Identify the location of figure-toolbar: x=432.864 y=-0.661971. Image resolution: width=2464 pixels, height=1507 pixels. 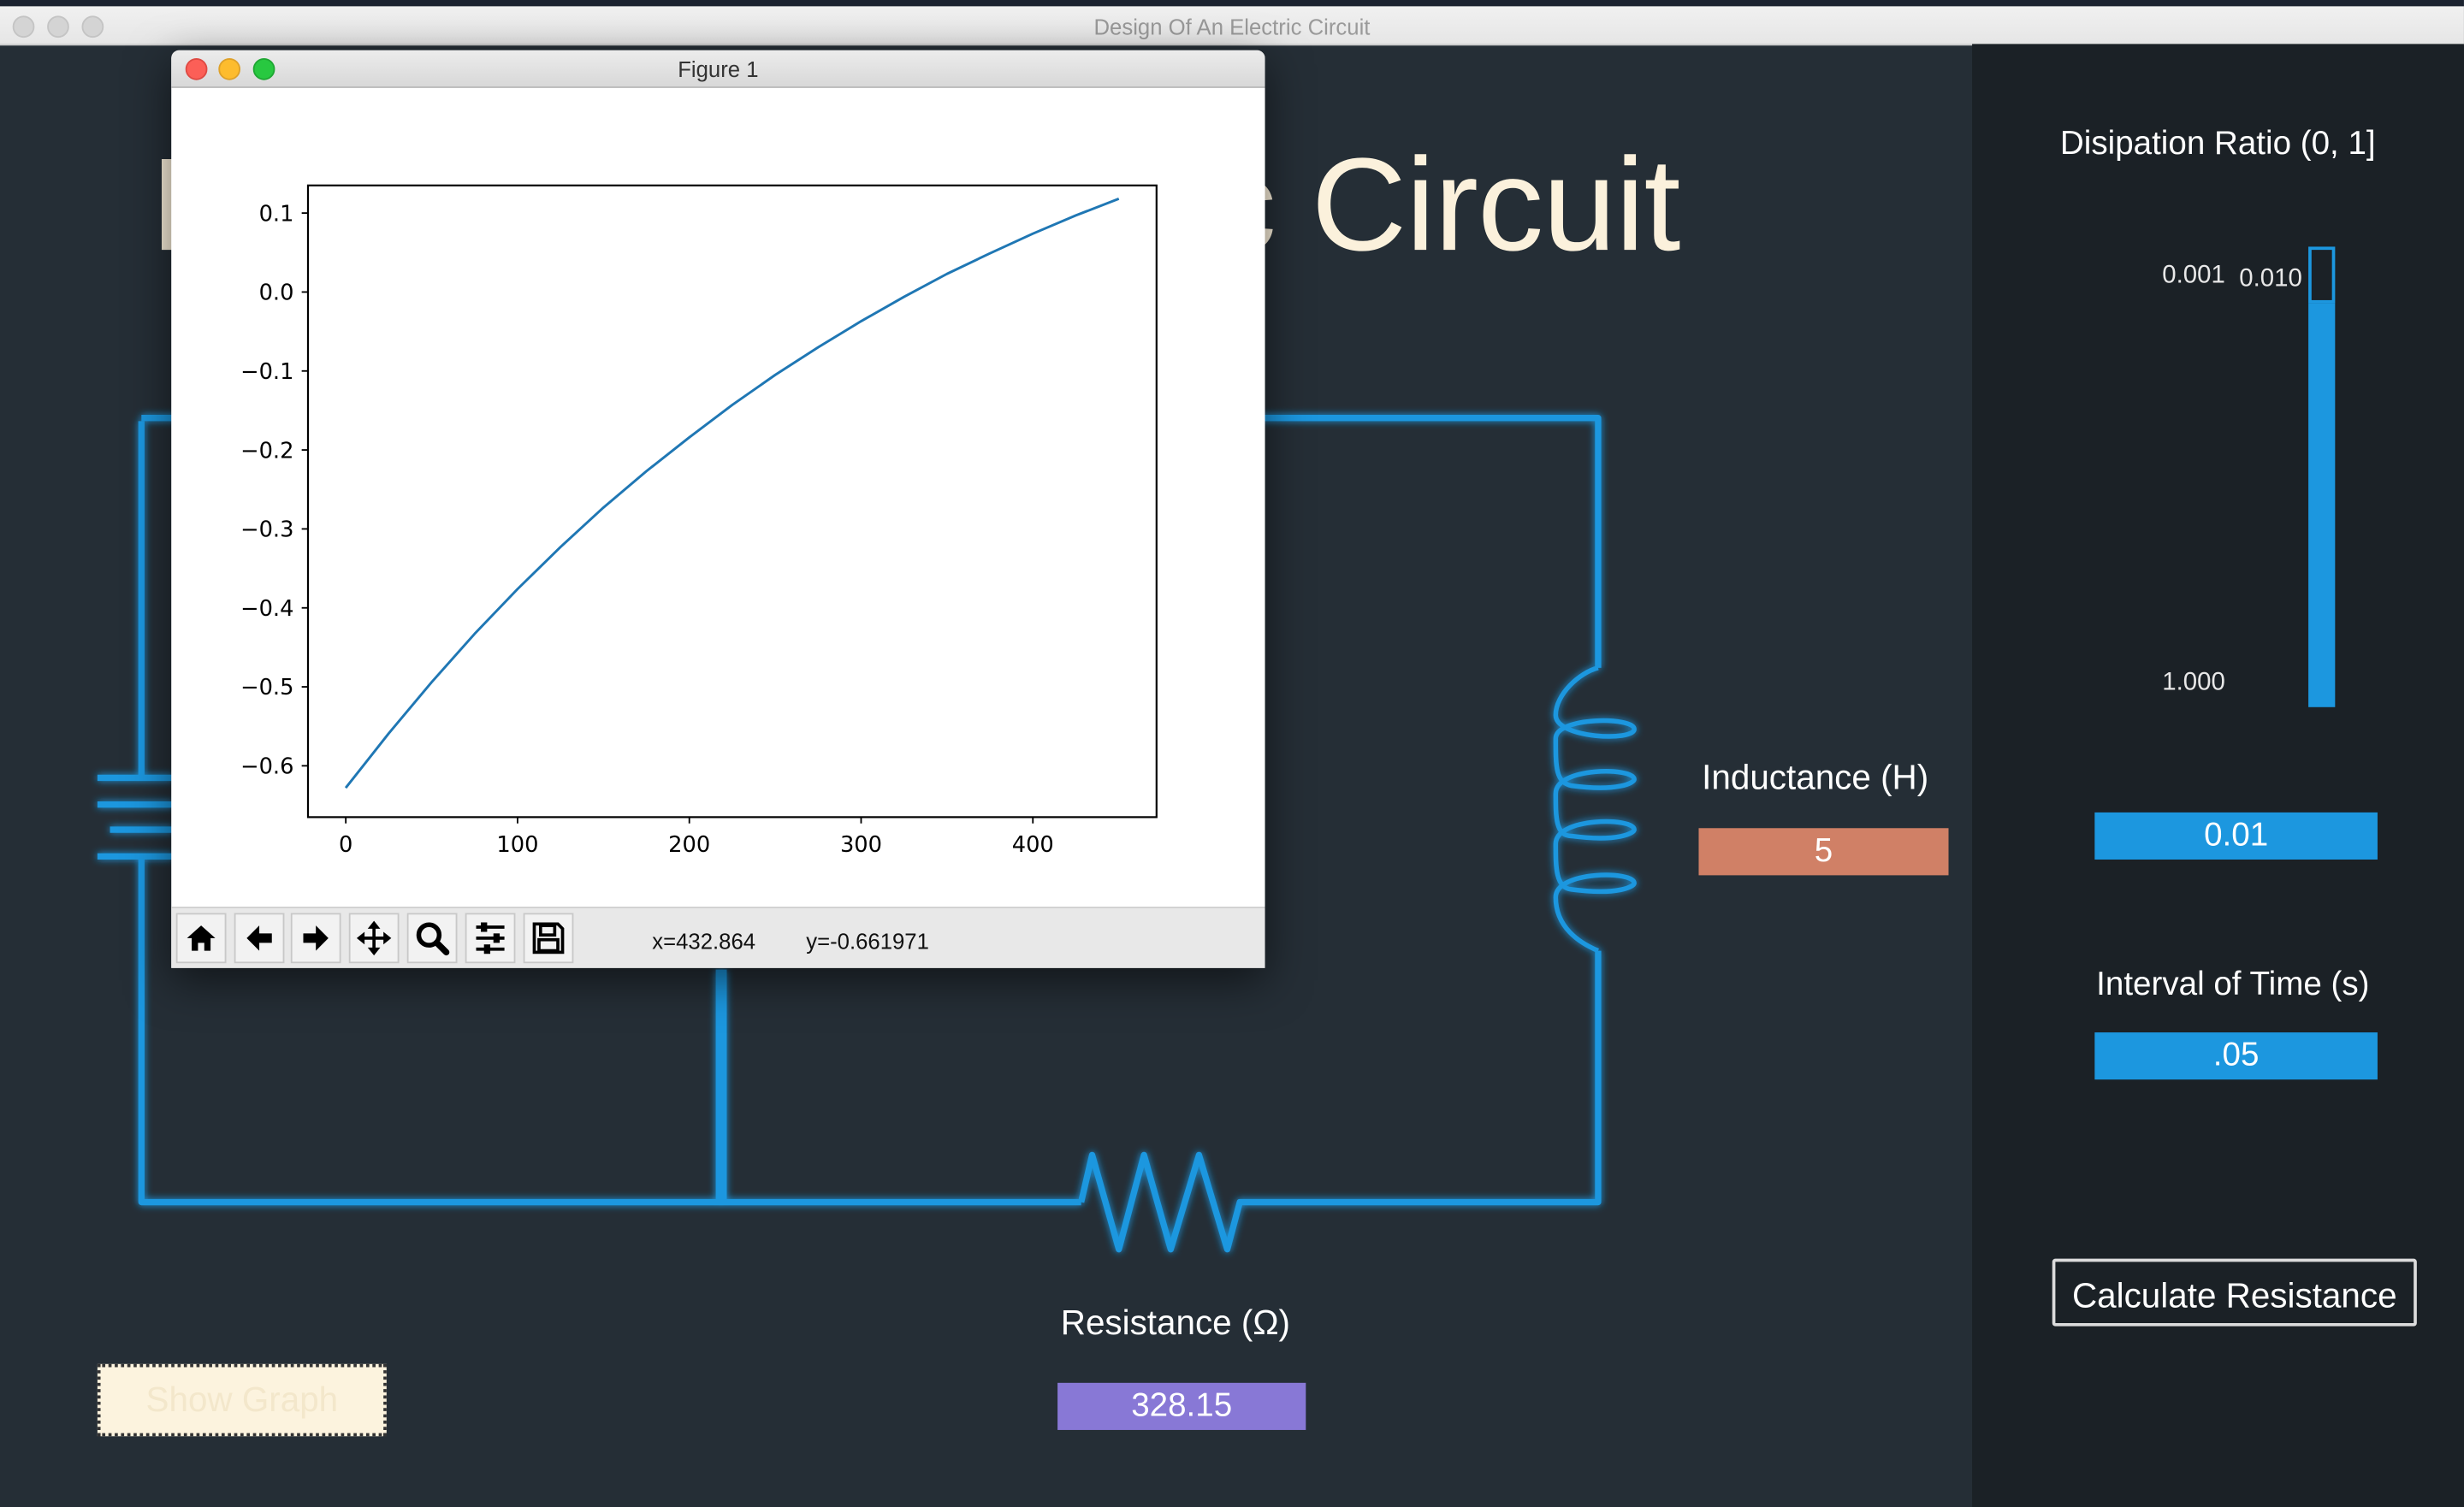
(718, 937).